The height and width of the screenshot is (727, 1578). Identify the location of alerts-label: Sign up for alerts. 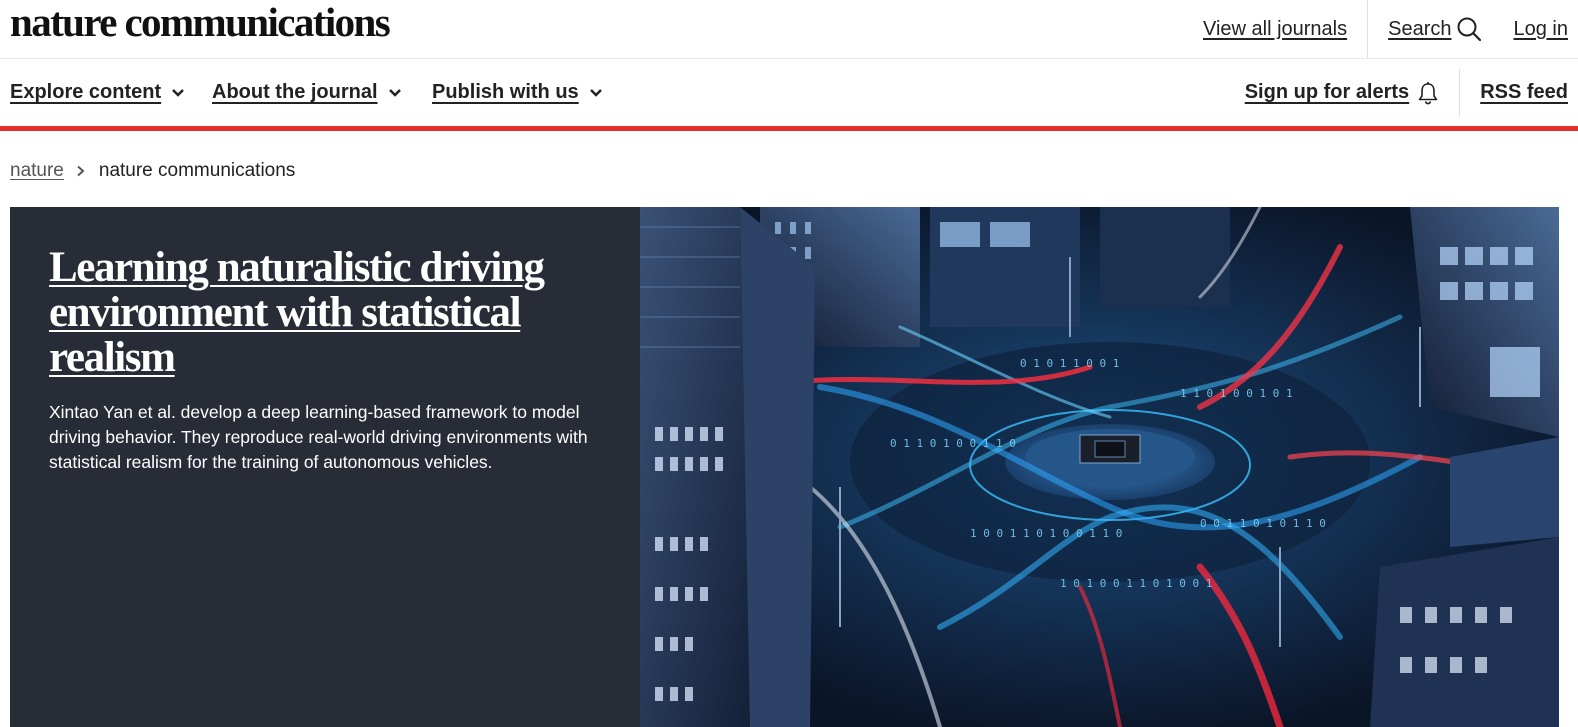
(1327, 92).